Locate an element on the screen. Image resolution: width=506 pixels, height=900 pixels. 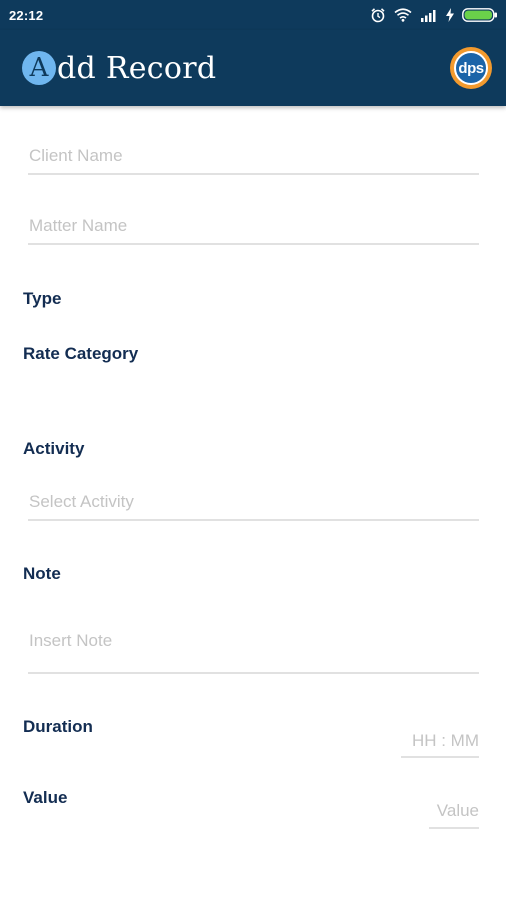
activity-label: Activity is located at coordinates (54, 448).